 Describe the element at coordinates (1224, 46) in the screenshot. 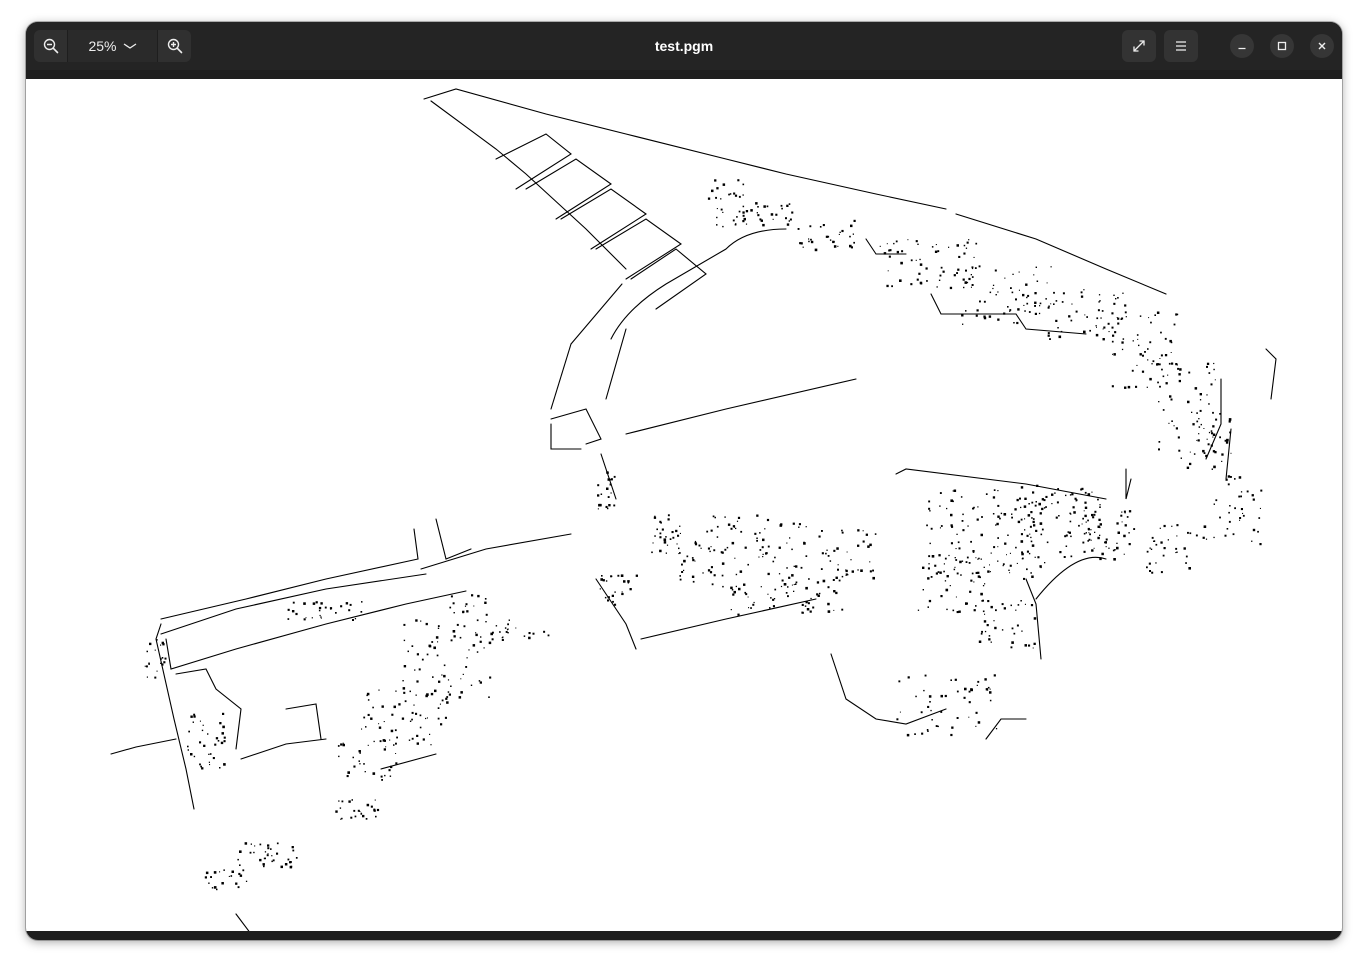

I see `headerbar-right-controls` at that location.